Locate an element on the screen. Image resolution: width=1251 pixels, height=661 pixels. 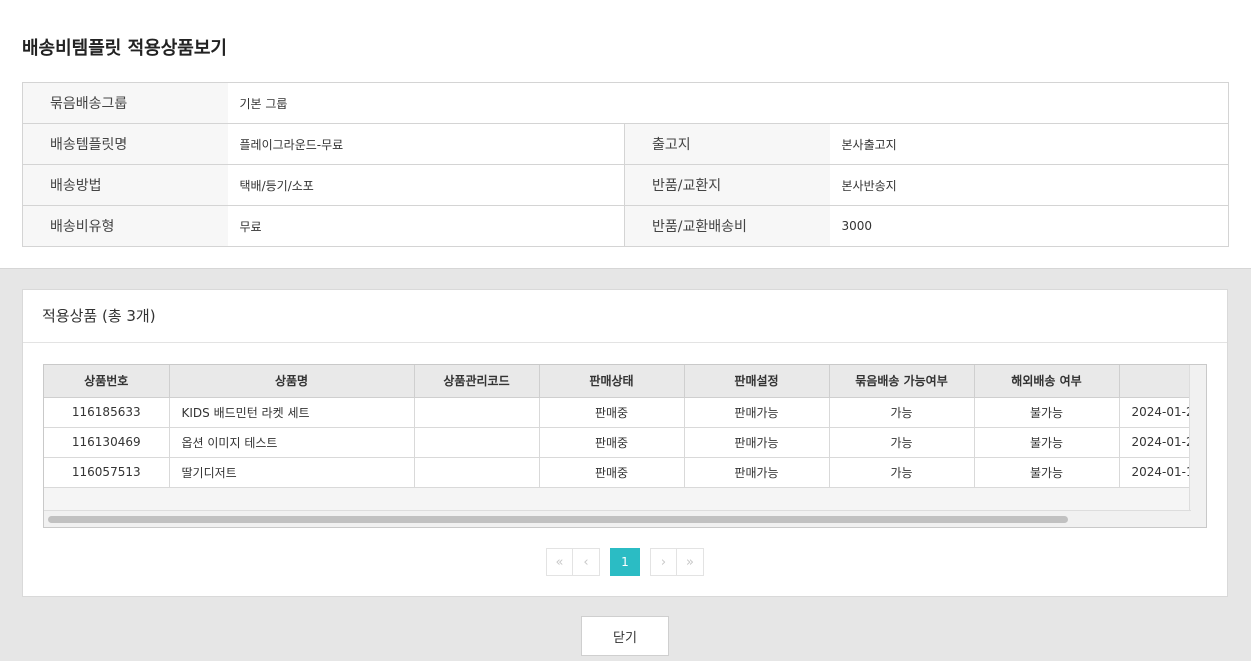
return-location-value: 본사반송지 is located at coordinates (1029, 185).